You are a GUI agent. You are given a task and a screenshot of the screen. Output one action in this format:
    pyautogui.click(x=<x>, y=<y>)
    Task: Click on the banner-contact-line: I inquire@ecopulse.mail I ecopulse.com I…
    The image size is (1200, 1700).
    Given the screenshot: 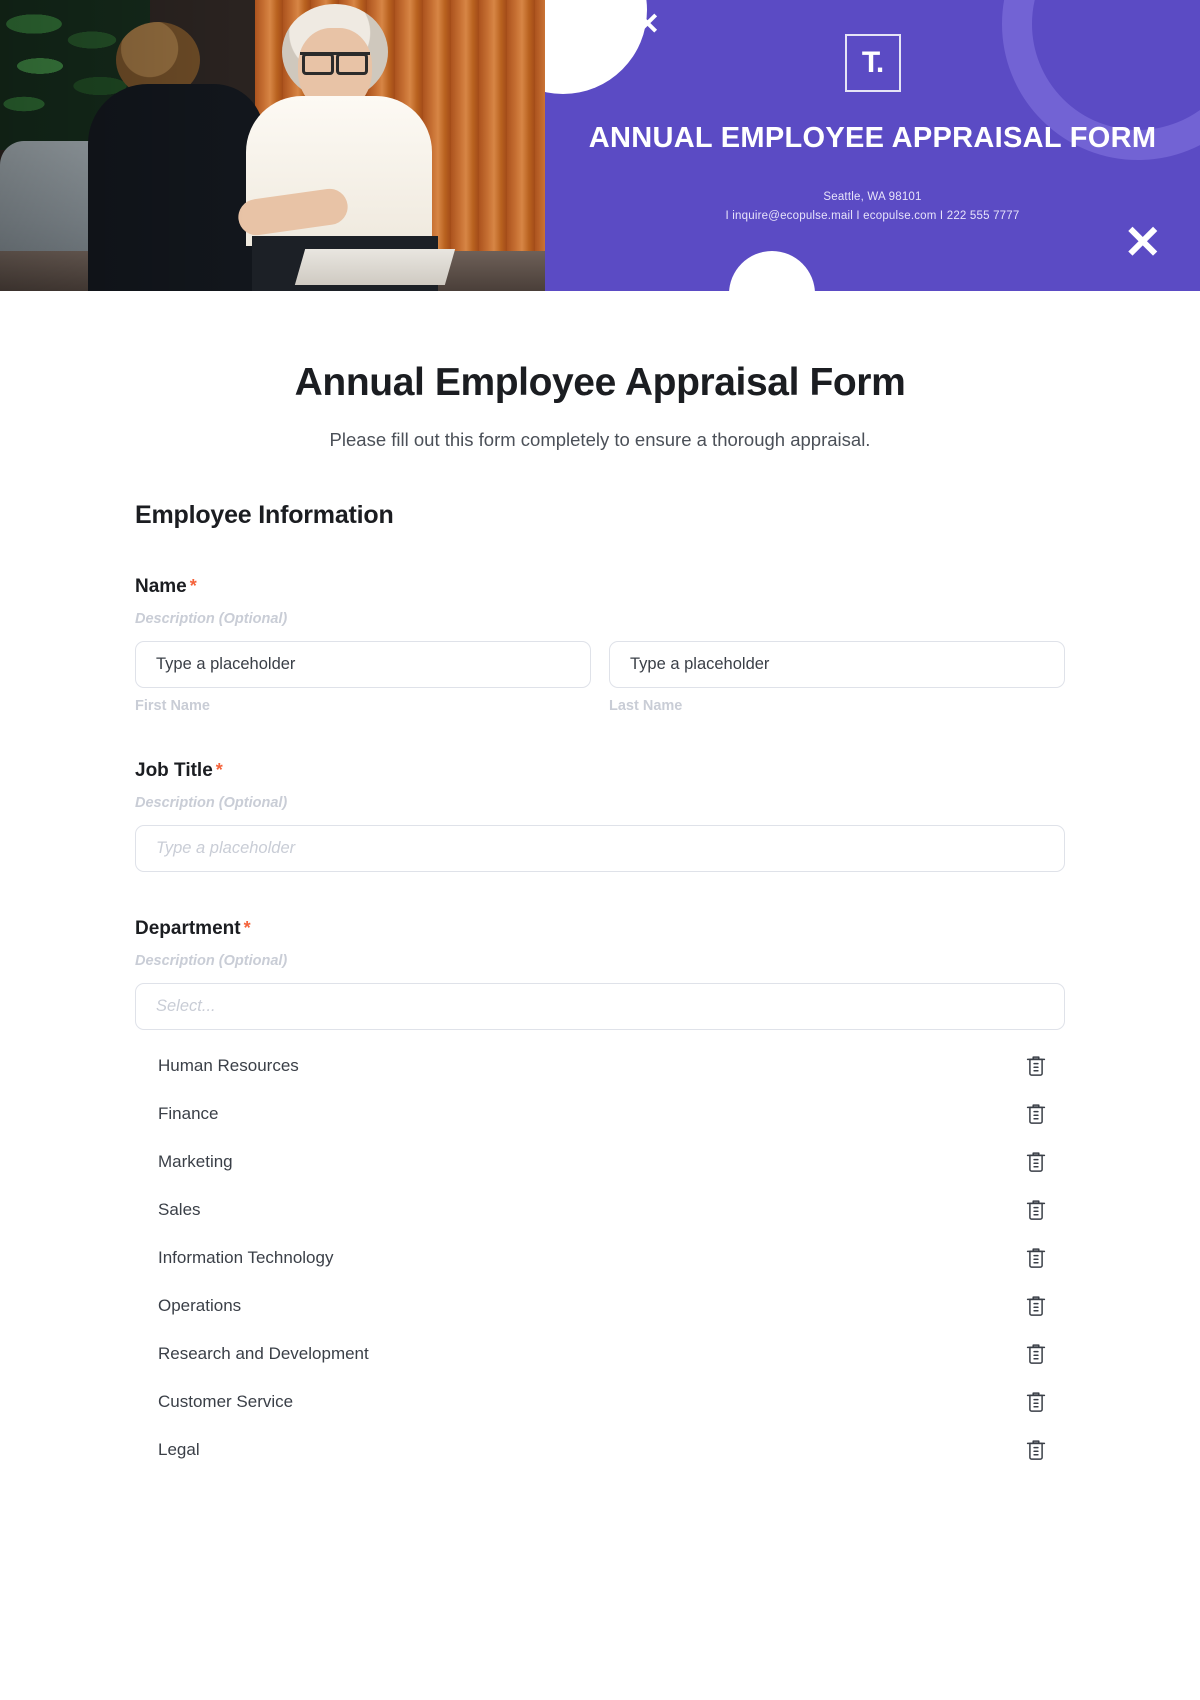 What is the action you would take?
    pyautogui.click(x=872, y=215)
    